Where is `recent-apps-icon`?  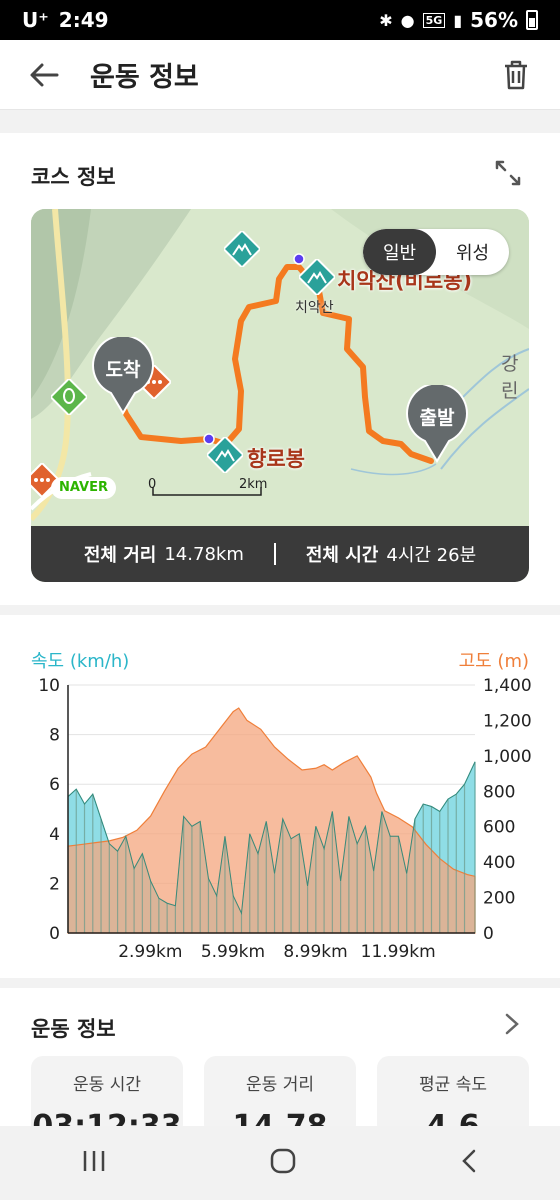 recent-apps-icon is located at coordinates (94, 1161).